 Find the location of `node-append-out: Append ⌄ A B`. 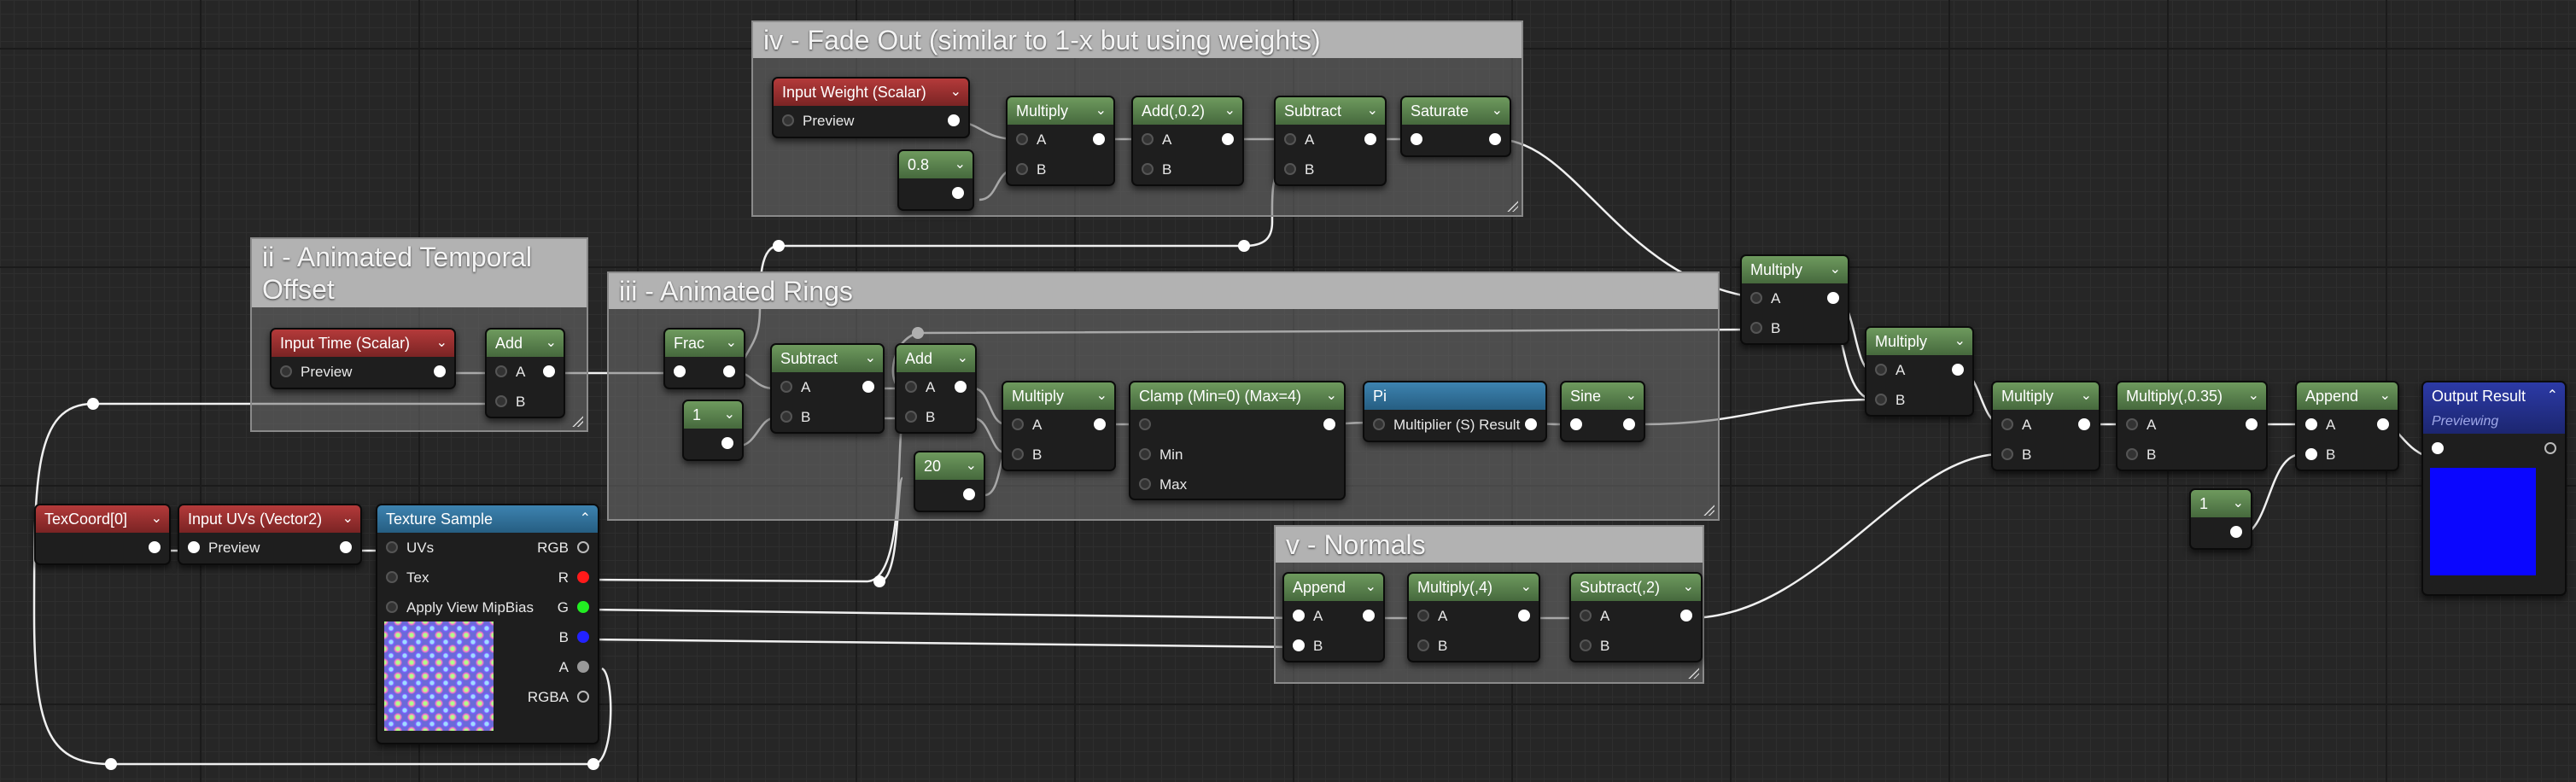

node-append-out: Append ⌄ A B is located at coordinates (2347, 426).